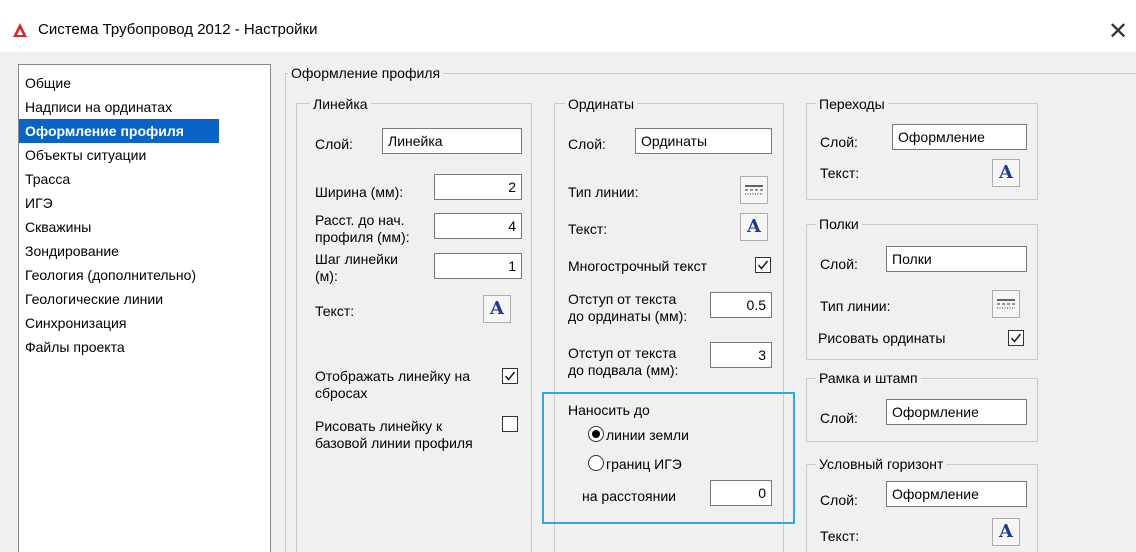  What do you see at coordinates (478, 226) in the screenshot?
I see `lineyka-dist-field: 4` at bounding box center [478, 226].